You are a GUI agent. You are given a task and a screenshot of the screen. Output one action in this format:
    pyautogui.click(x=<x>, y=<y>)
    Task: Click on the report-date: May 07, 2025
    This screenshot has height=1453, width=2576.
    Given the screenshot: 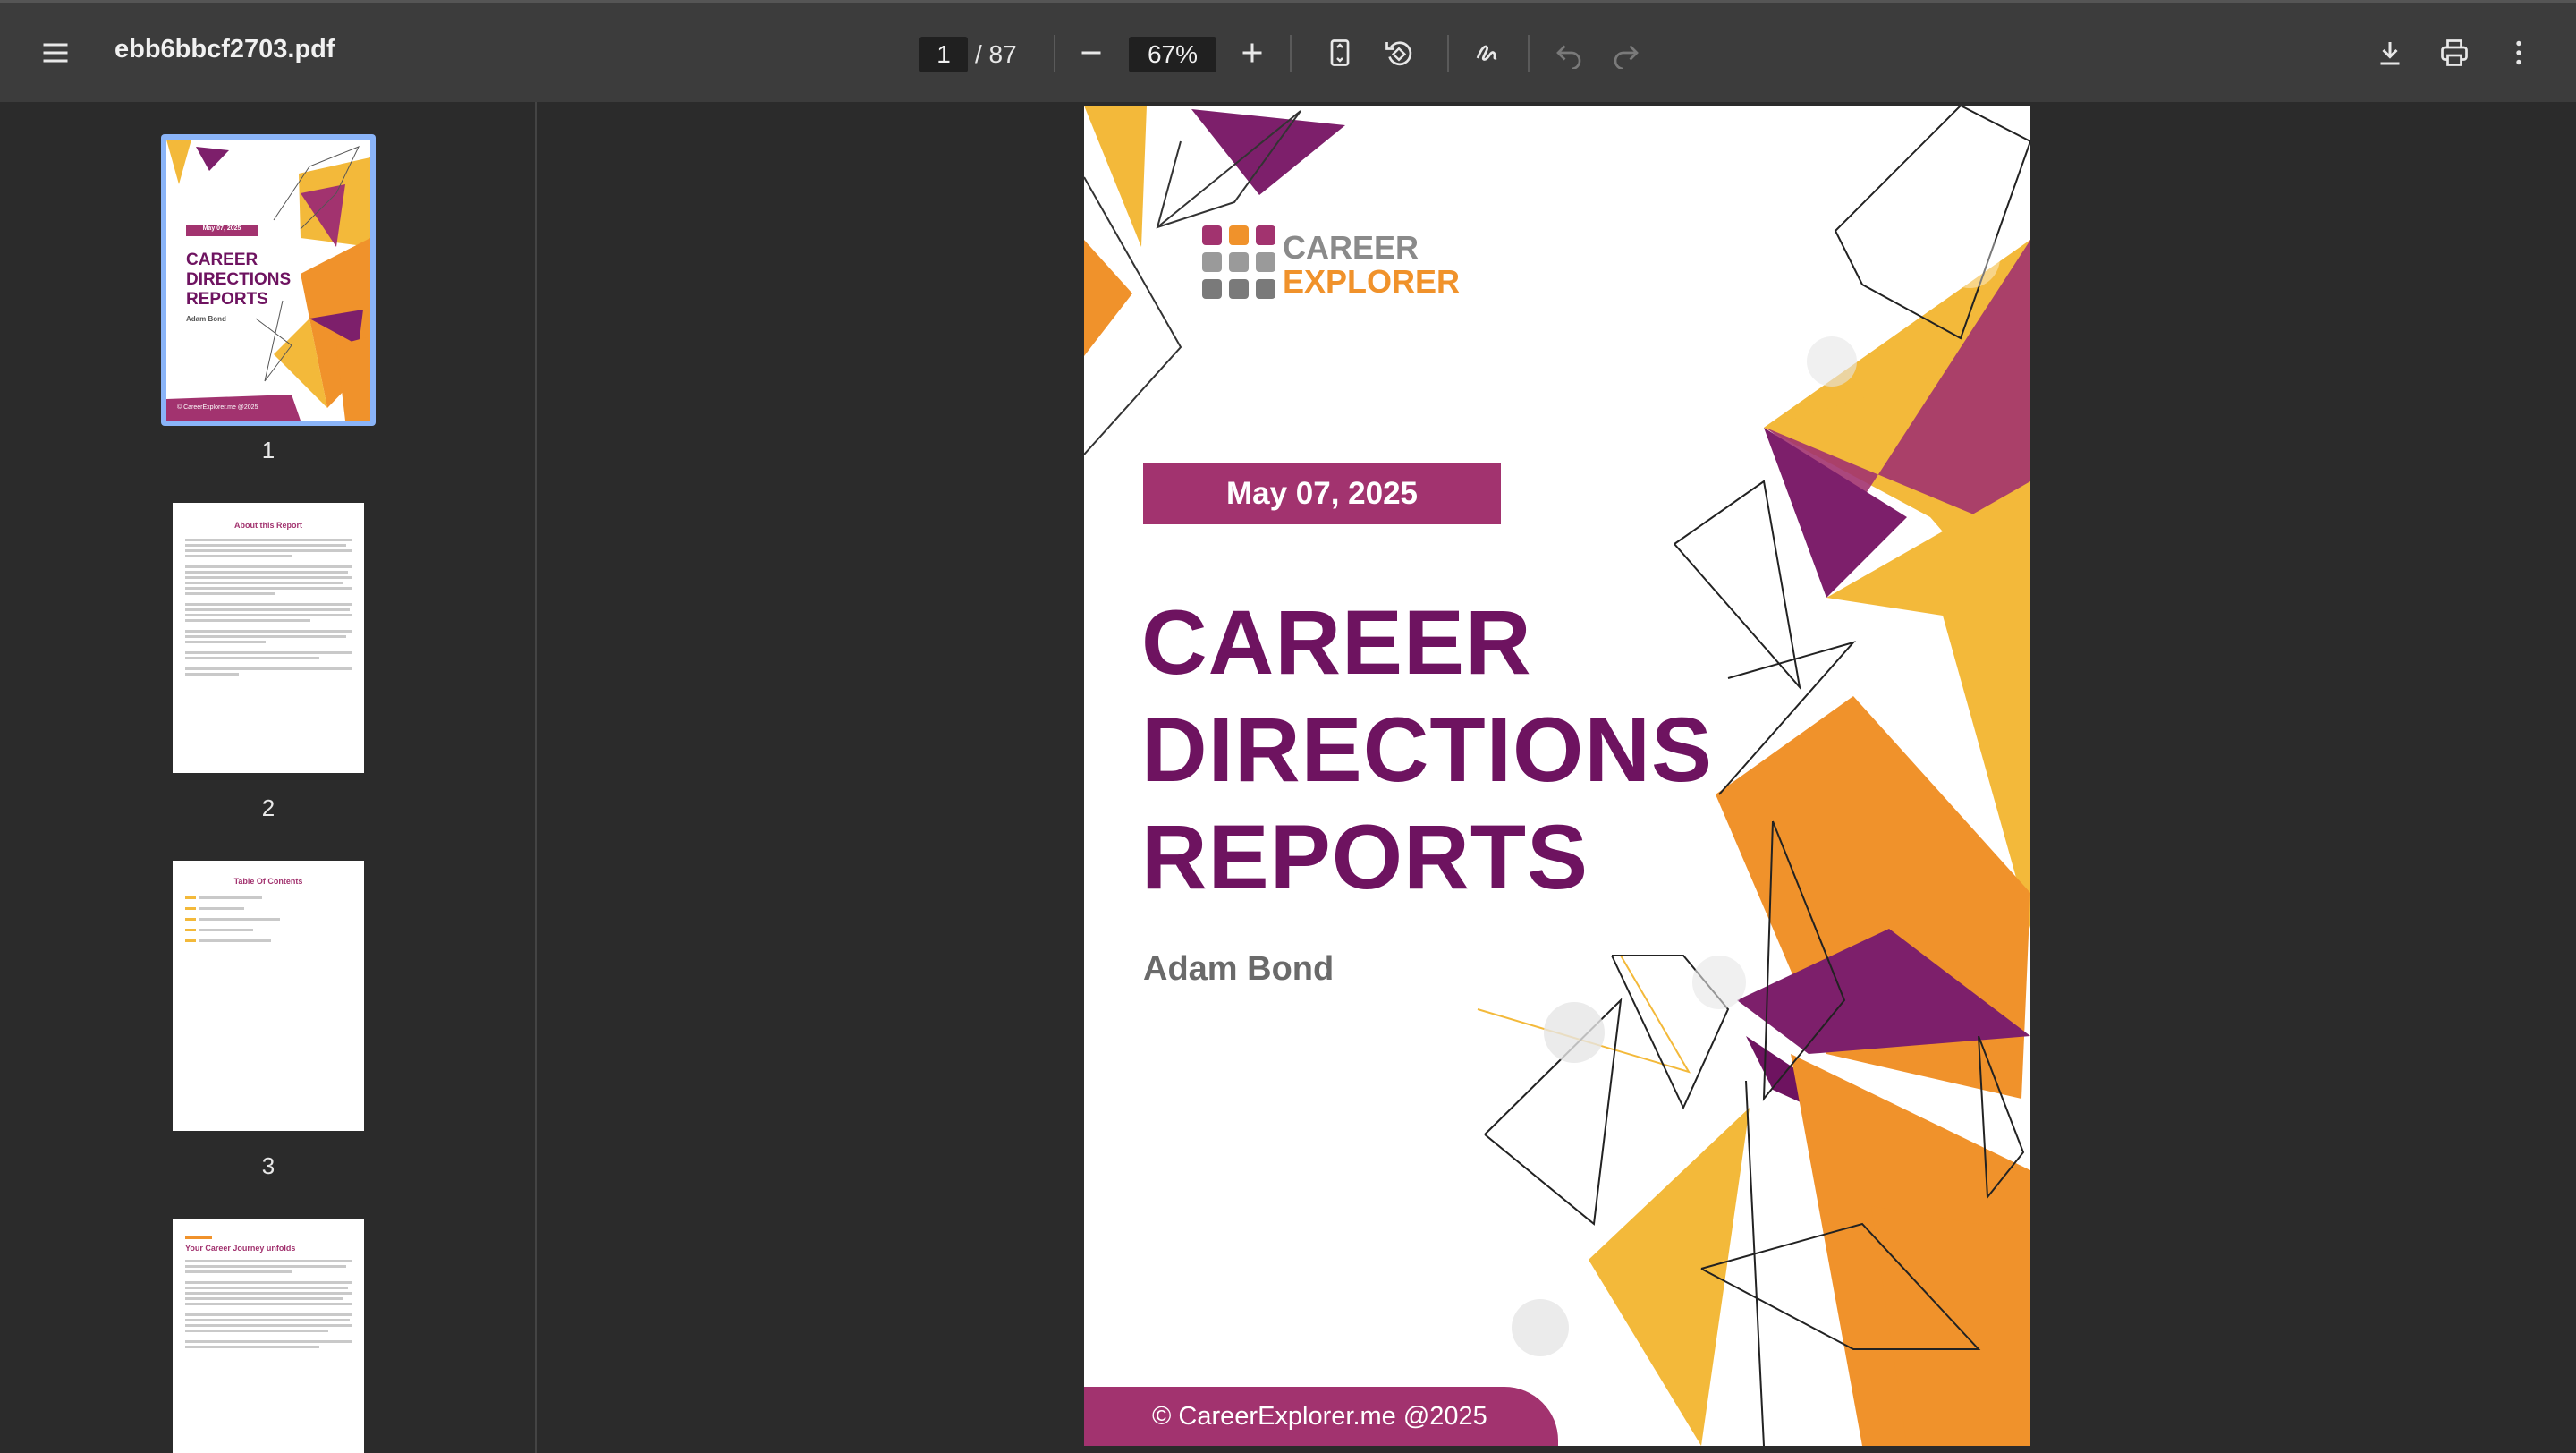 What is the action you would take?
    pyautogui.click(x=1322, y=493)
    